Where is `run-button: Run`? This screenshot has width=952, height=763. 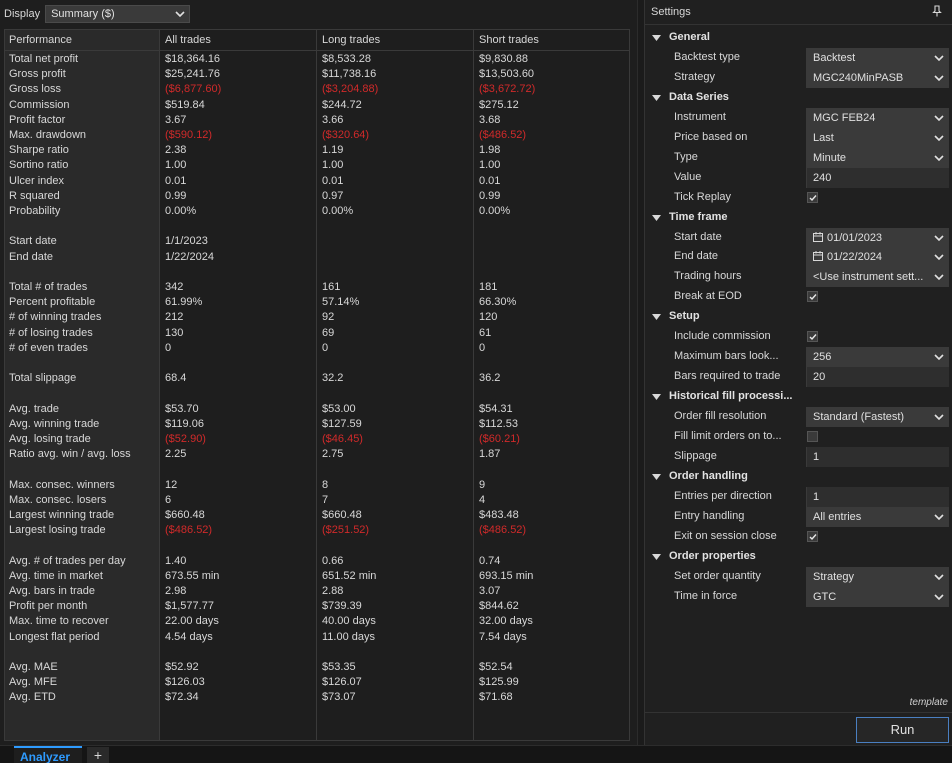
run-button: Run is located at coordinates (902, 730).